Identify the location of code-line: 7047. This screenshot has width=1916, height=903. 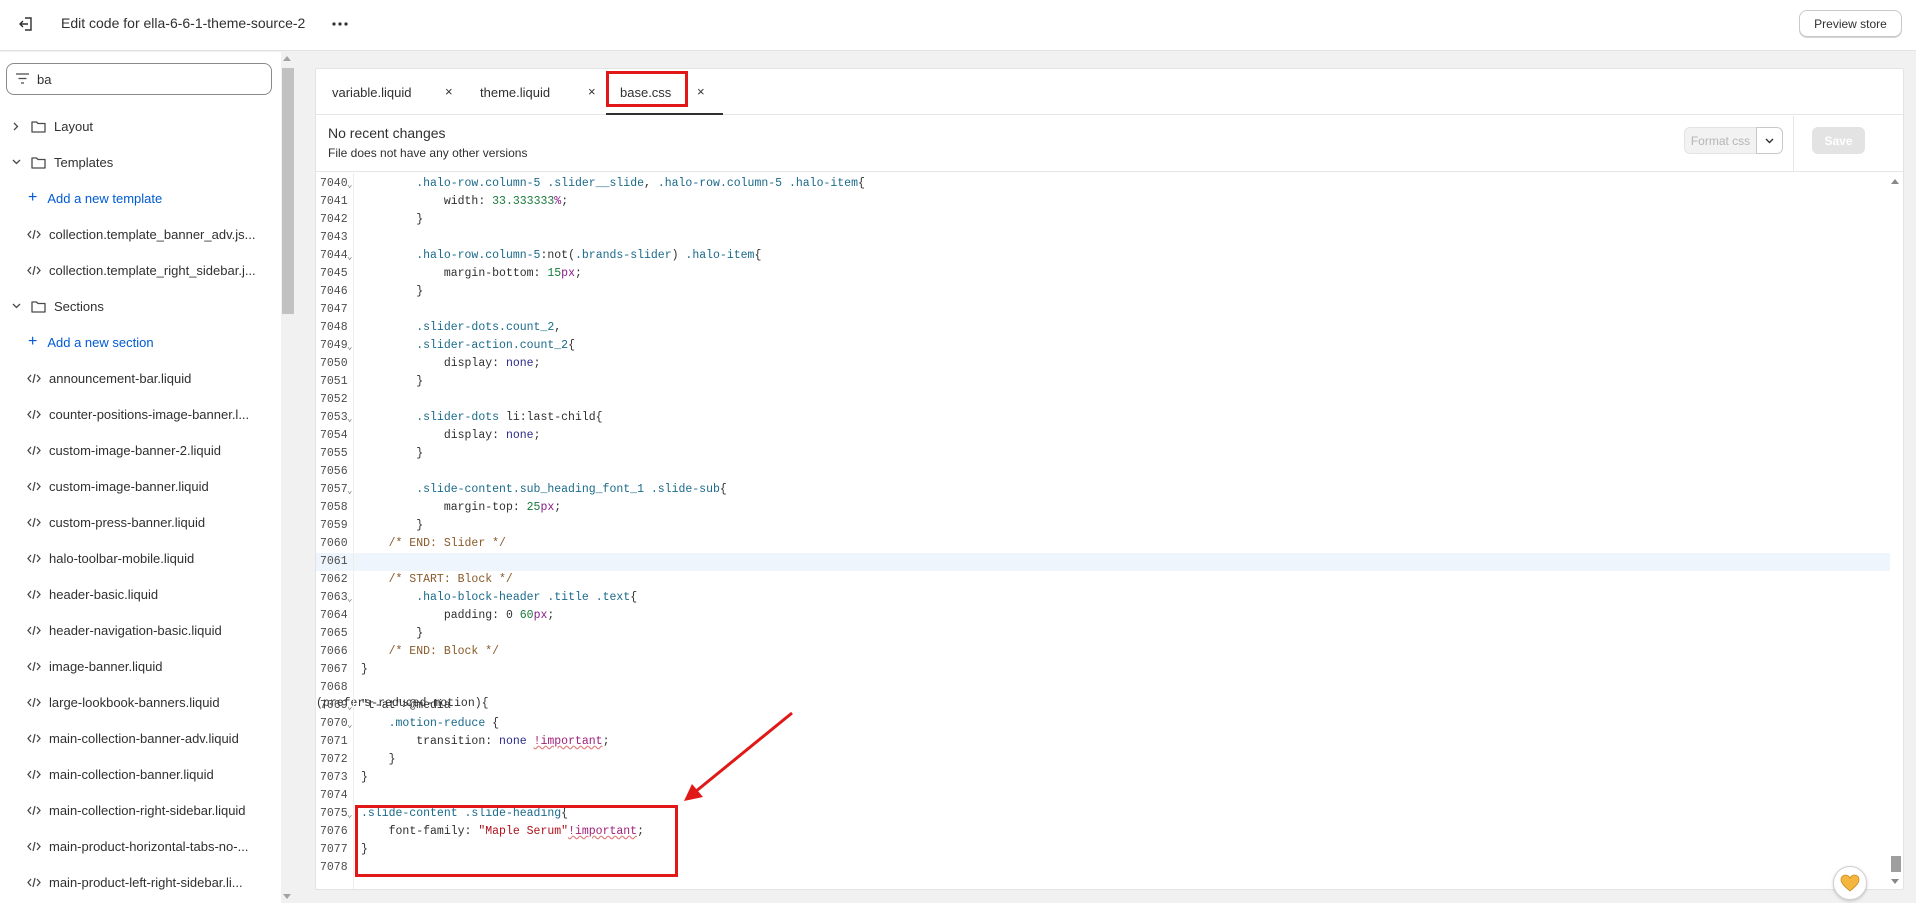
(1103, 310).